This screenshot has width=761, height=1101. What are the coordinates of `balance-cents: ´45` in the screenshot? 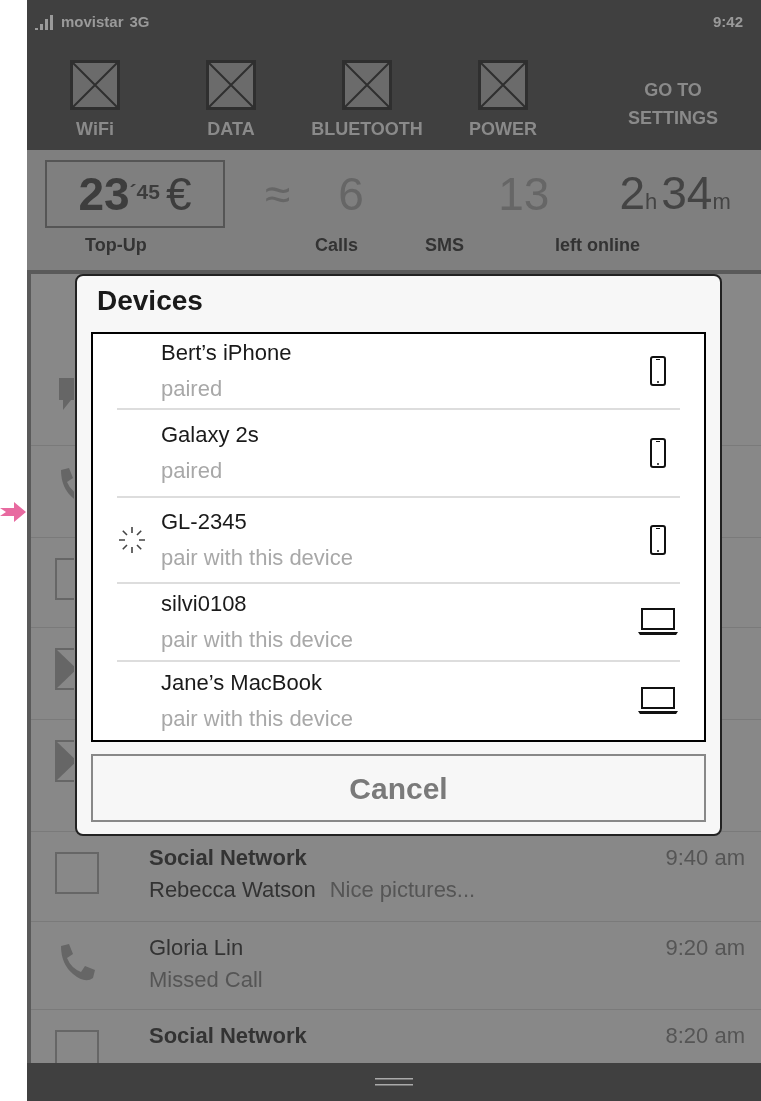 It's located at (144, 191).